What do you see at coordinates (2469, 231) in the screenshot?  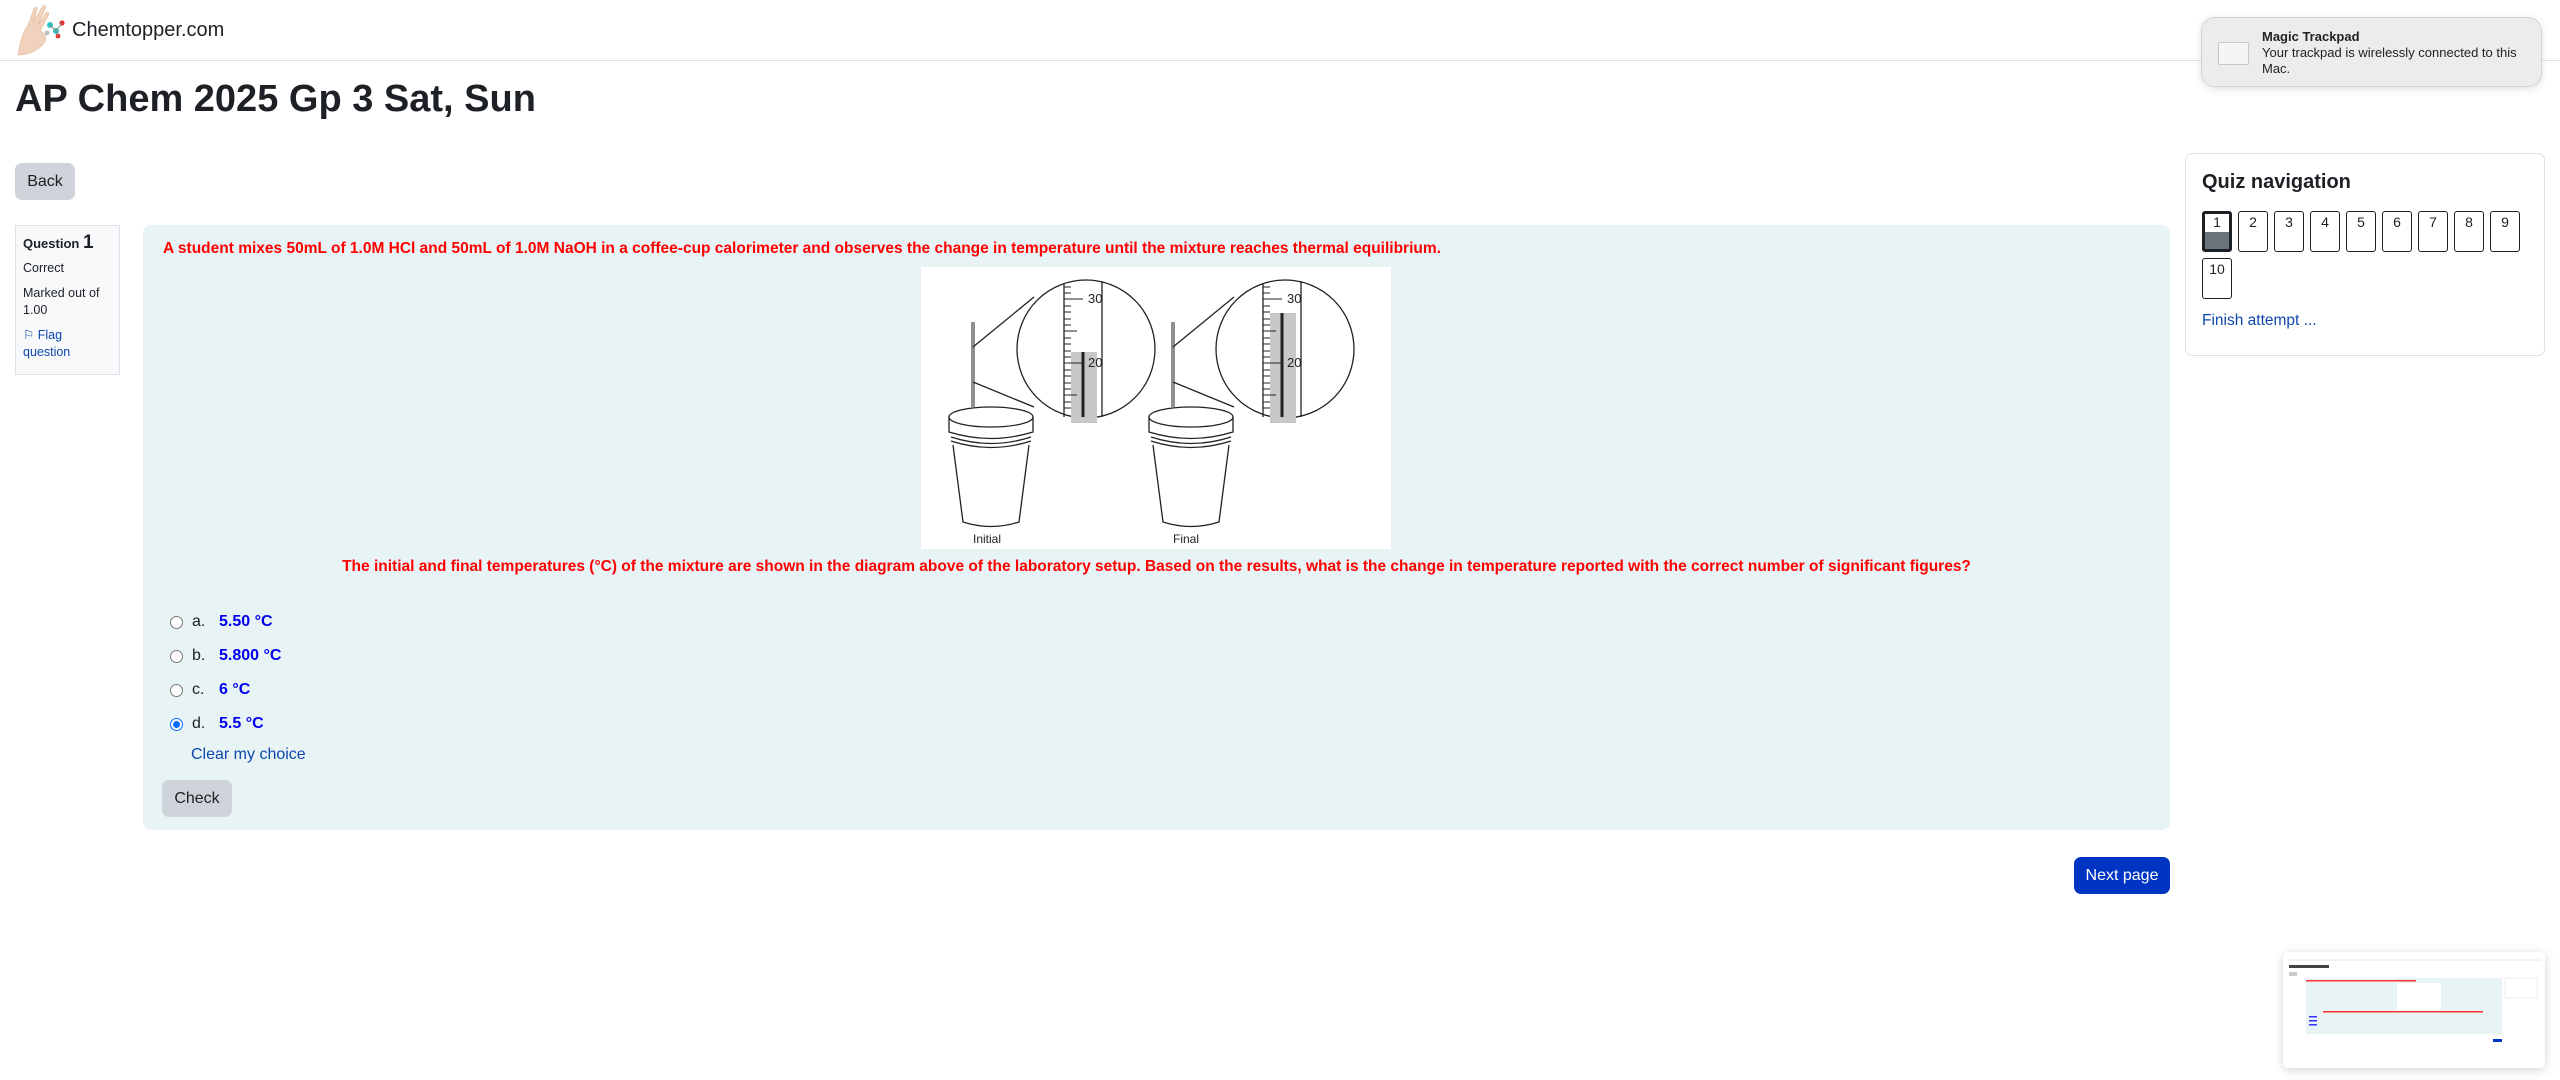 I see `quiz-nav-button-8: 8` at bounding box center [2469, 231].